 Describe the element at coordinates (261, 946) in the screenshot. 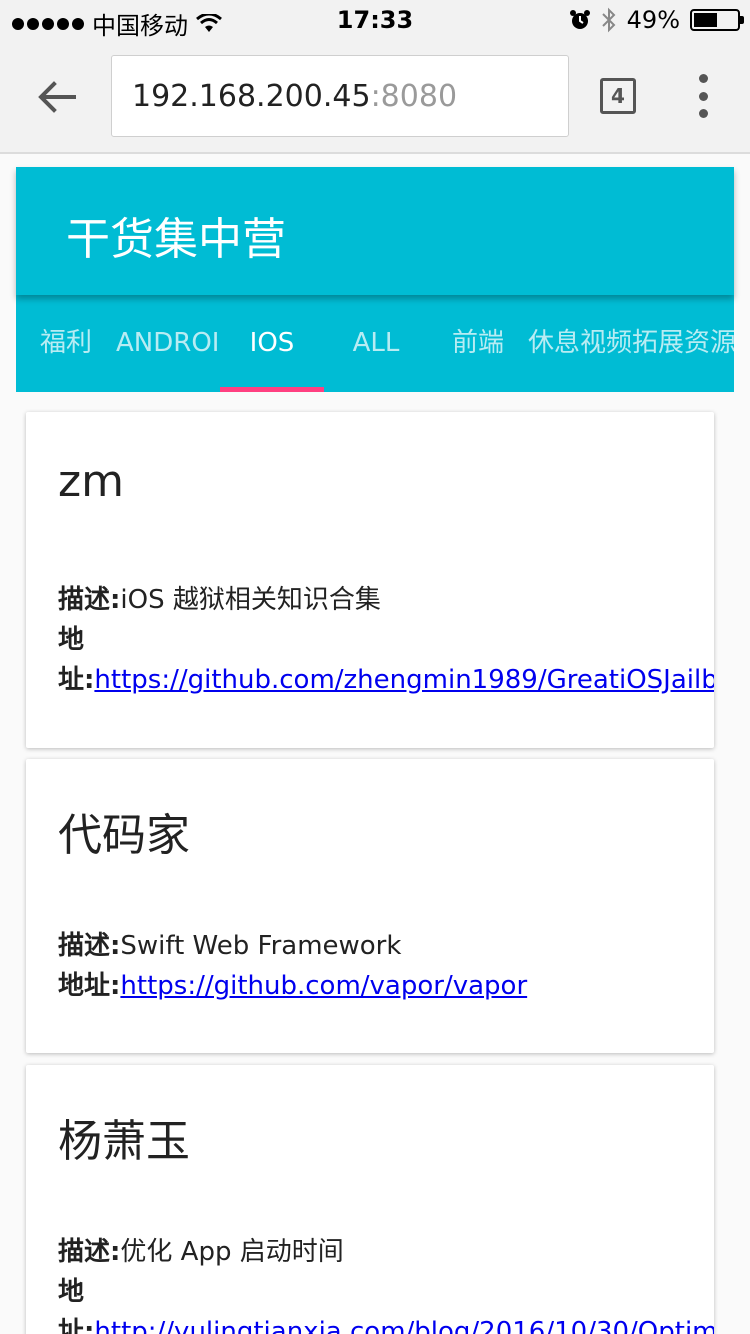

I see `card-desc: Swift Web Framework` at that location.